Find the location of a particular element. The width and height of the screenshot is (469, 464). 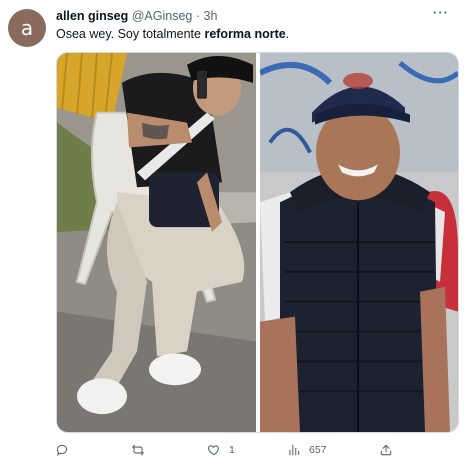

tweet-text-prefix: Osea wey. Soy totalmente is located at coordinates (130, 34).